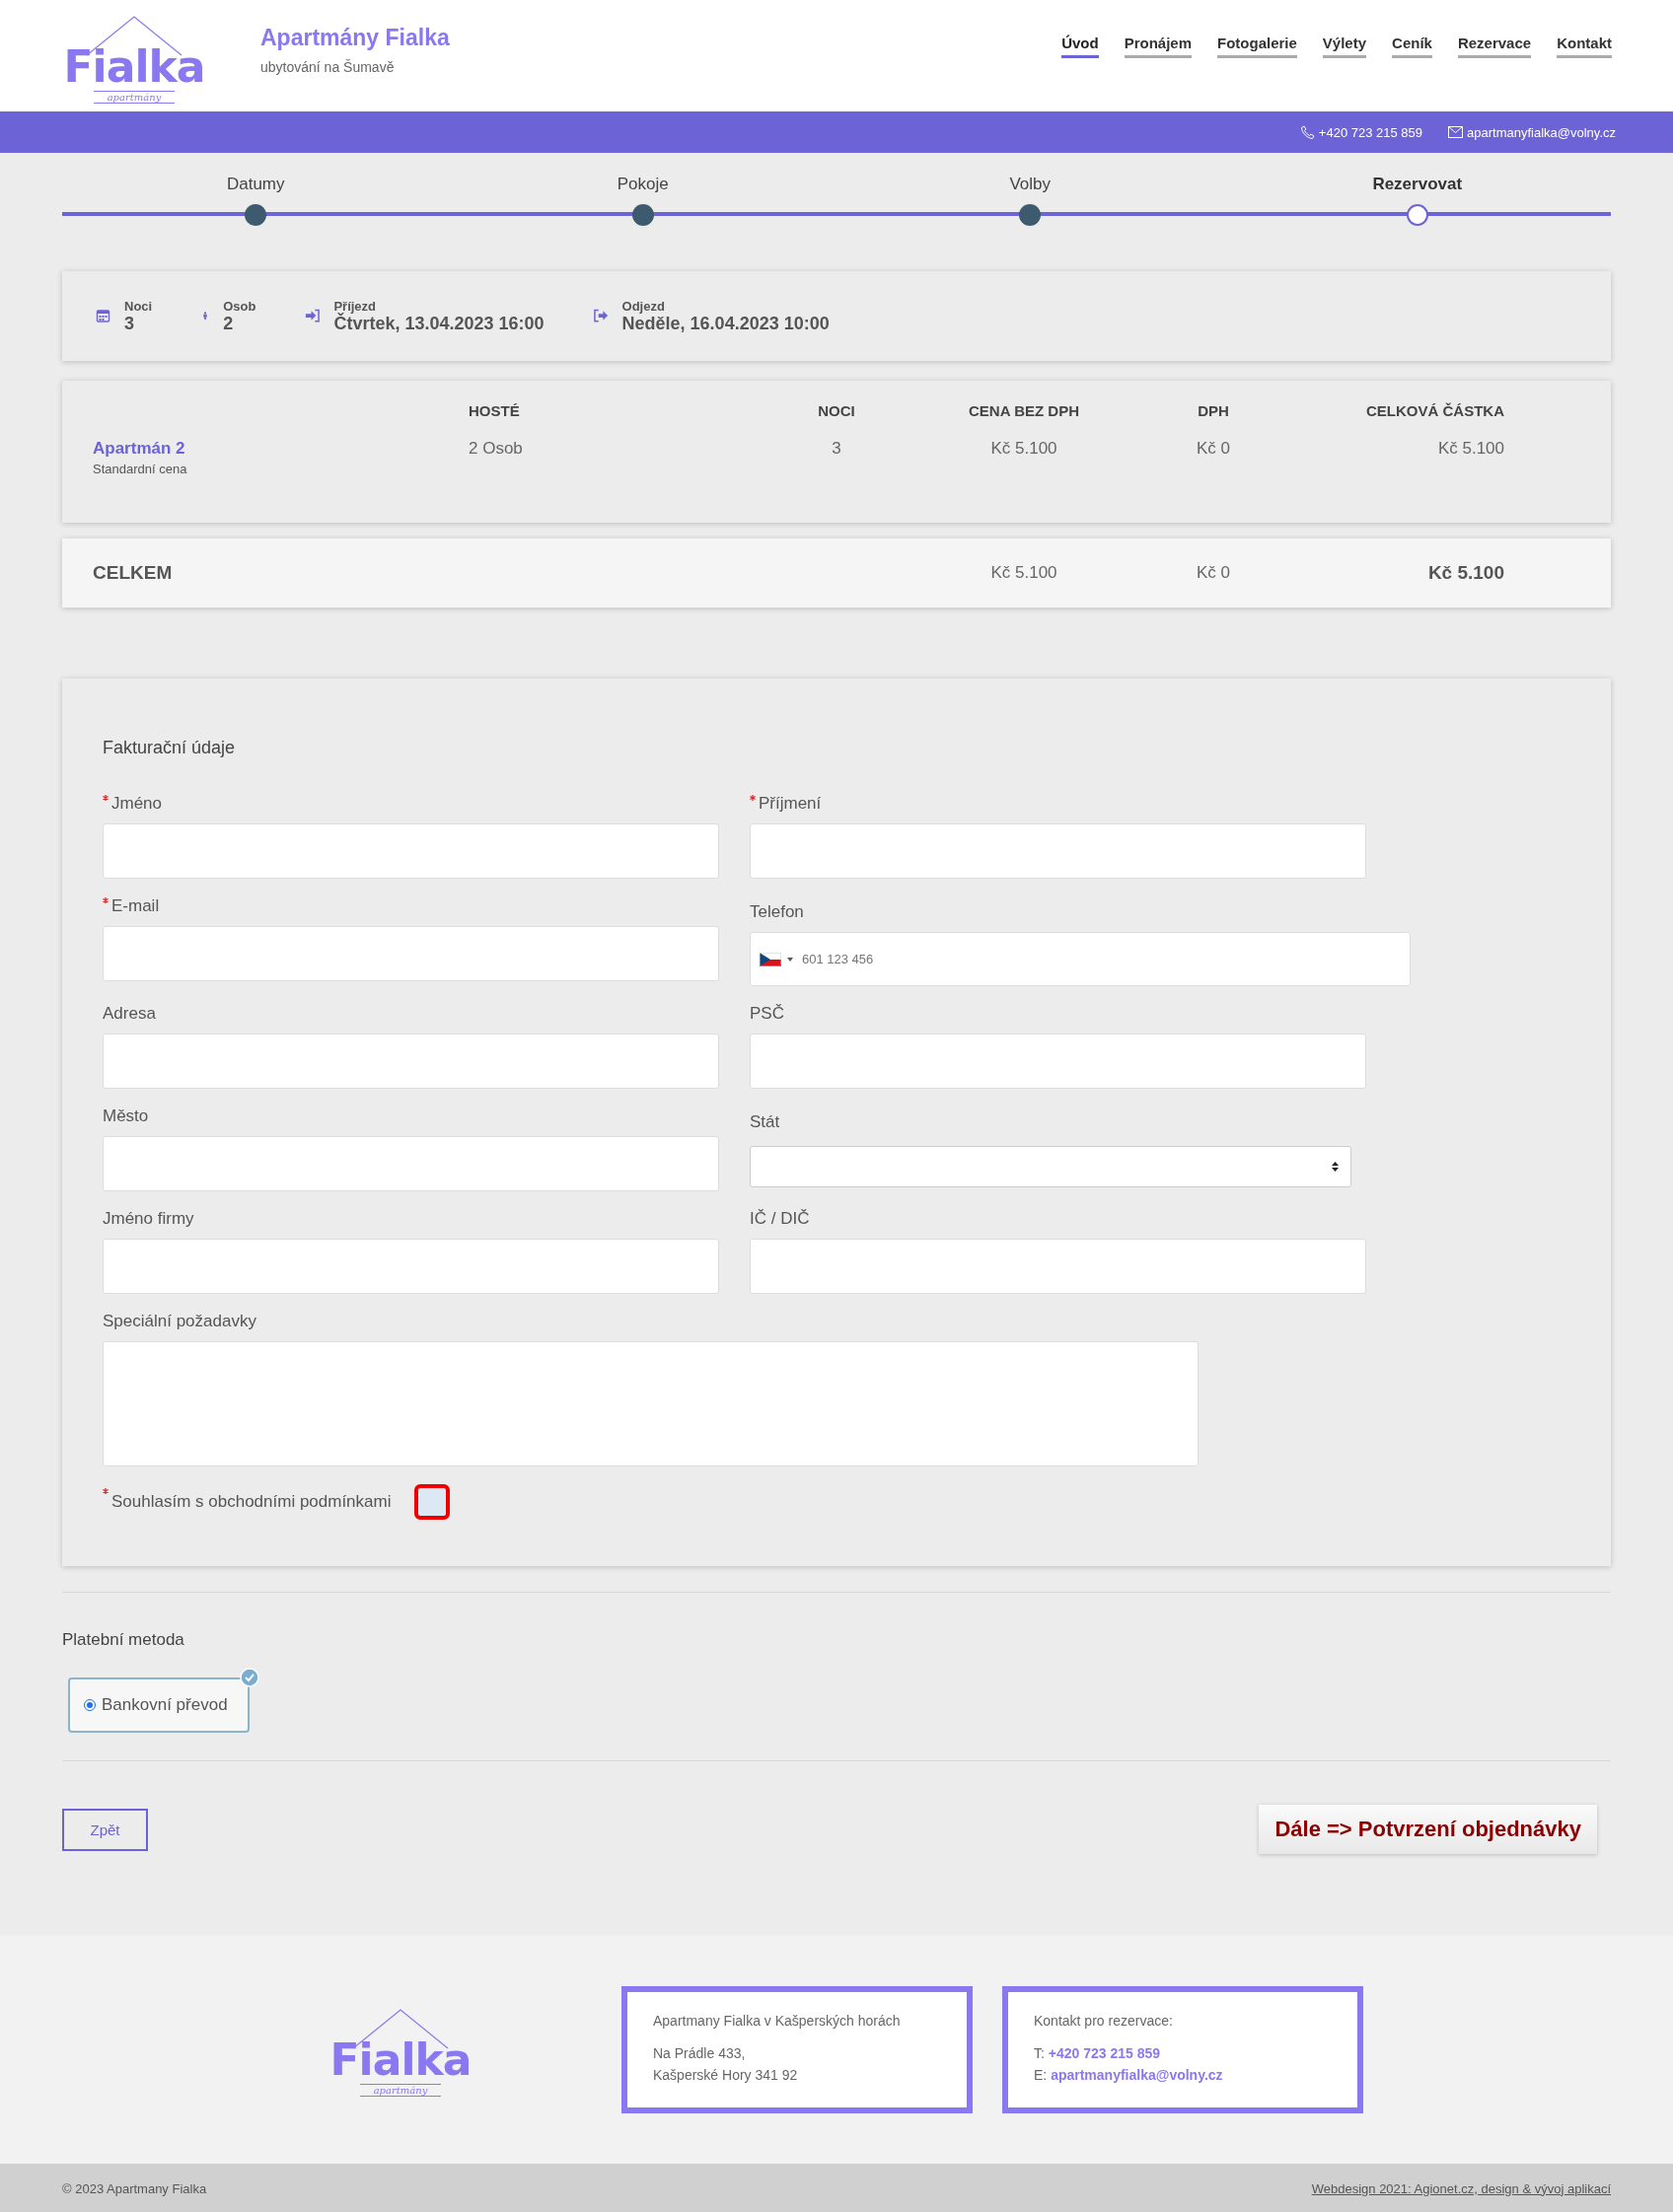  Describe the element at coordinates (281, 449) in the screenshot. I see `apartment-link: Apartmán 2` at that location.